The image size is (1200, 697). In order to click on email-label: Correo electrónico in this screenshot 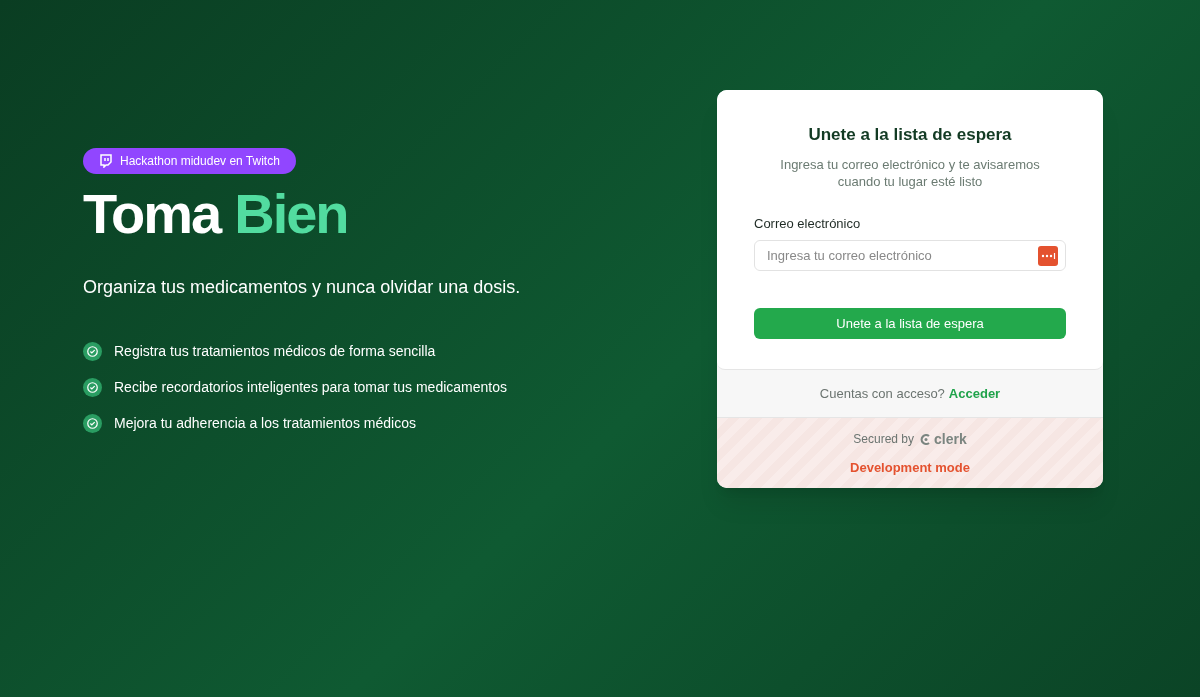, I will do `click(807, 223)`.